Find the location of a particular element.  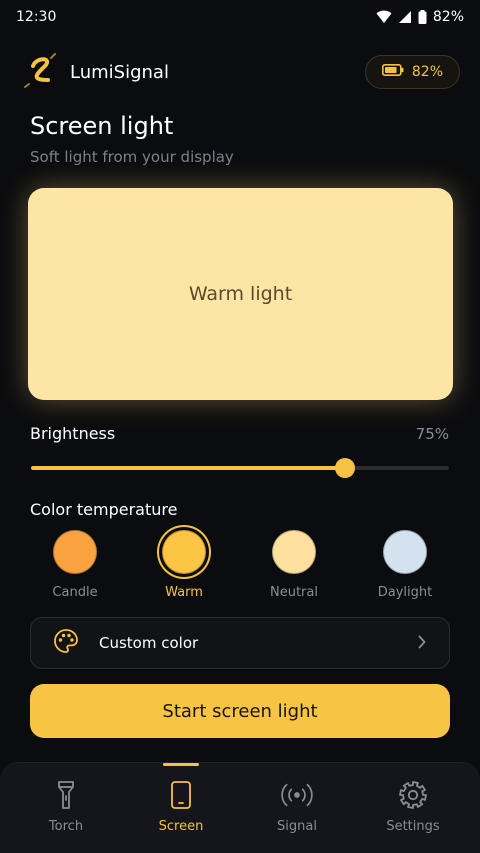

color-temperature-label: Color temperature is located at coordinates (104, 509).